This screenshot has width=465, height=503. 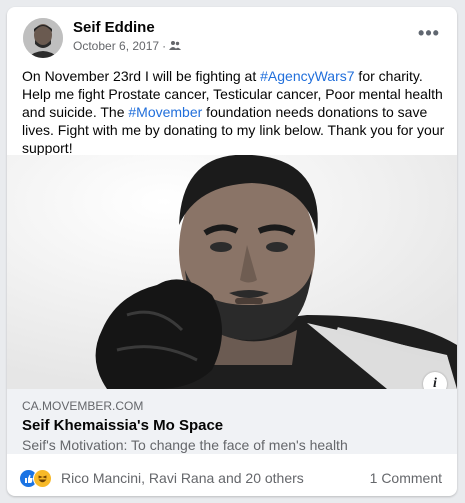 I want to click on hashtag-link: #AgencyWars7, so click(x=307, y=76).